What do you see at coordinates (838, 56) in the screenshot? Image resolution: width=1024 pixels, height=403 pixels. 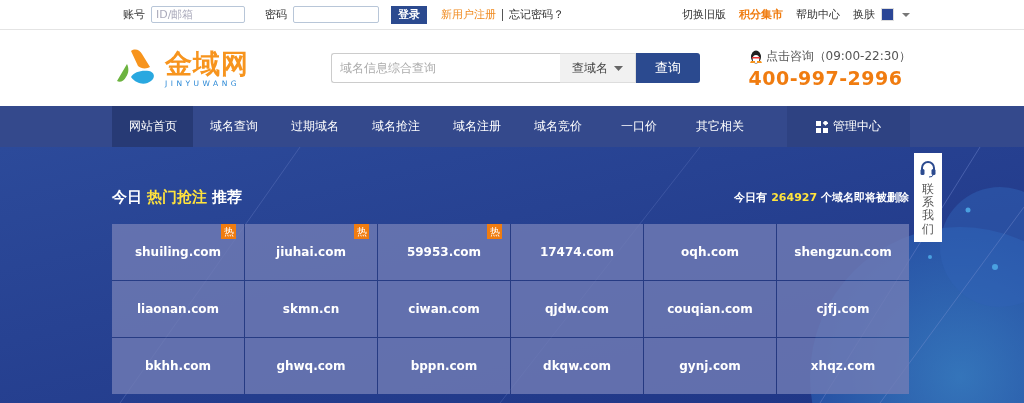 I see `consult-link: 点击咨询（09:00-22:30）` at bounding box center [838, 56].